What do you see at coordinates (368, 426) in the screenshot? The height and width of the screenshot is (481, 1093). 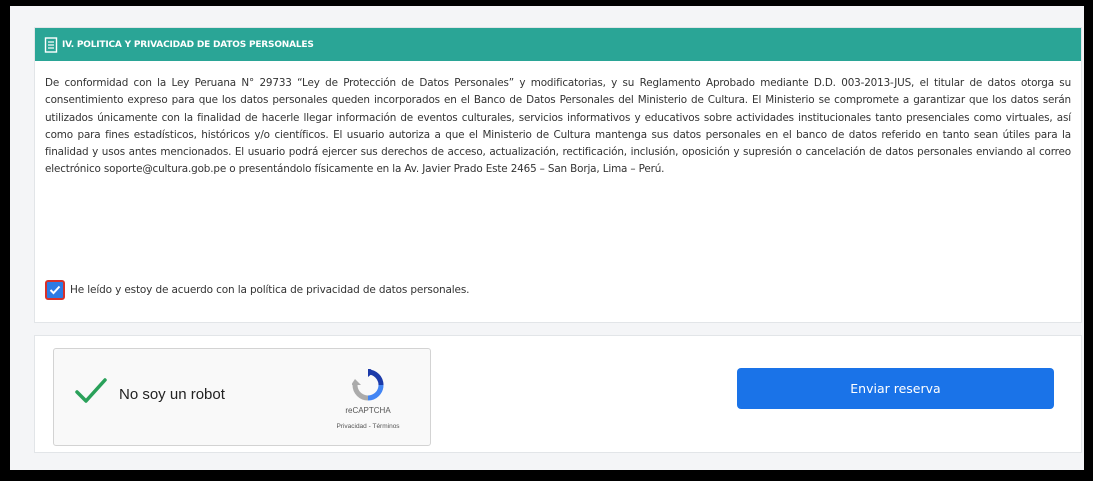 I see `recaptcha-links: Privacidad - Términos` at bounding box center [368, 426].